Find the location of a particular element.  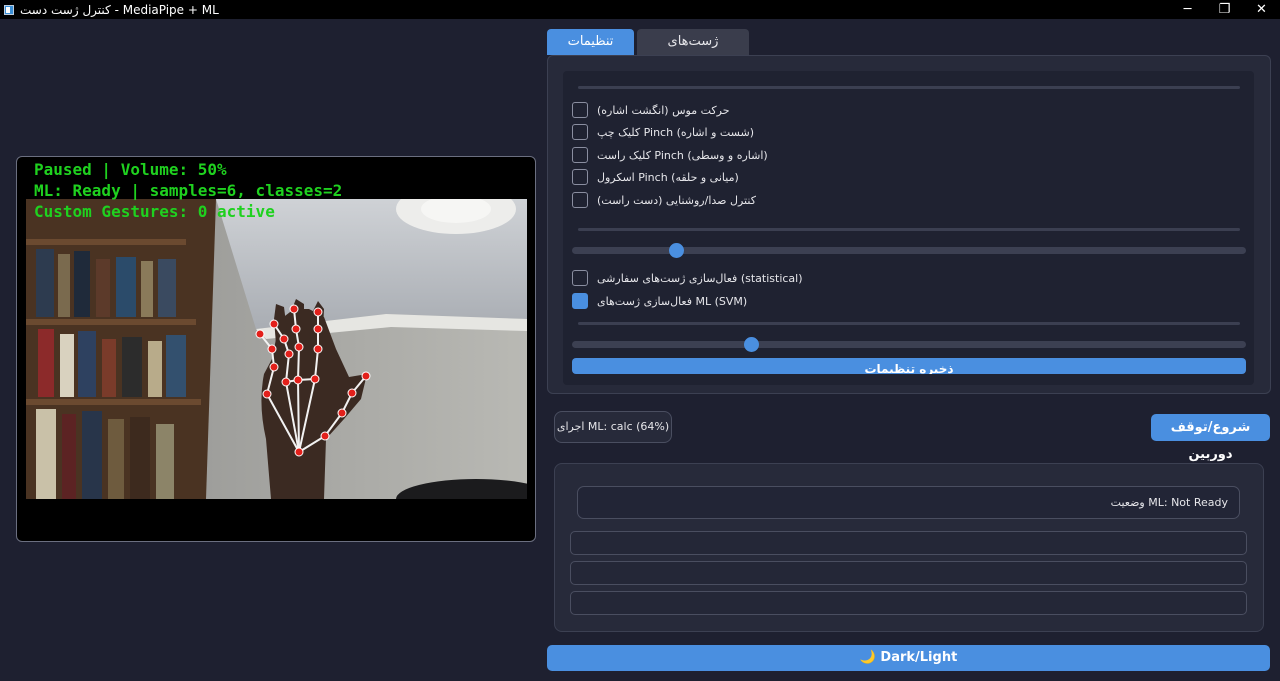

app-icon is located at coordinates (9, 9).